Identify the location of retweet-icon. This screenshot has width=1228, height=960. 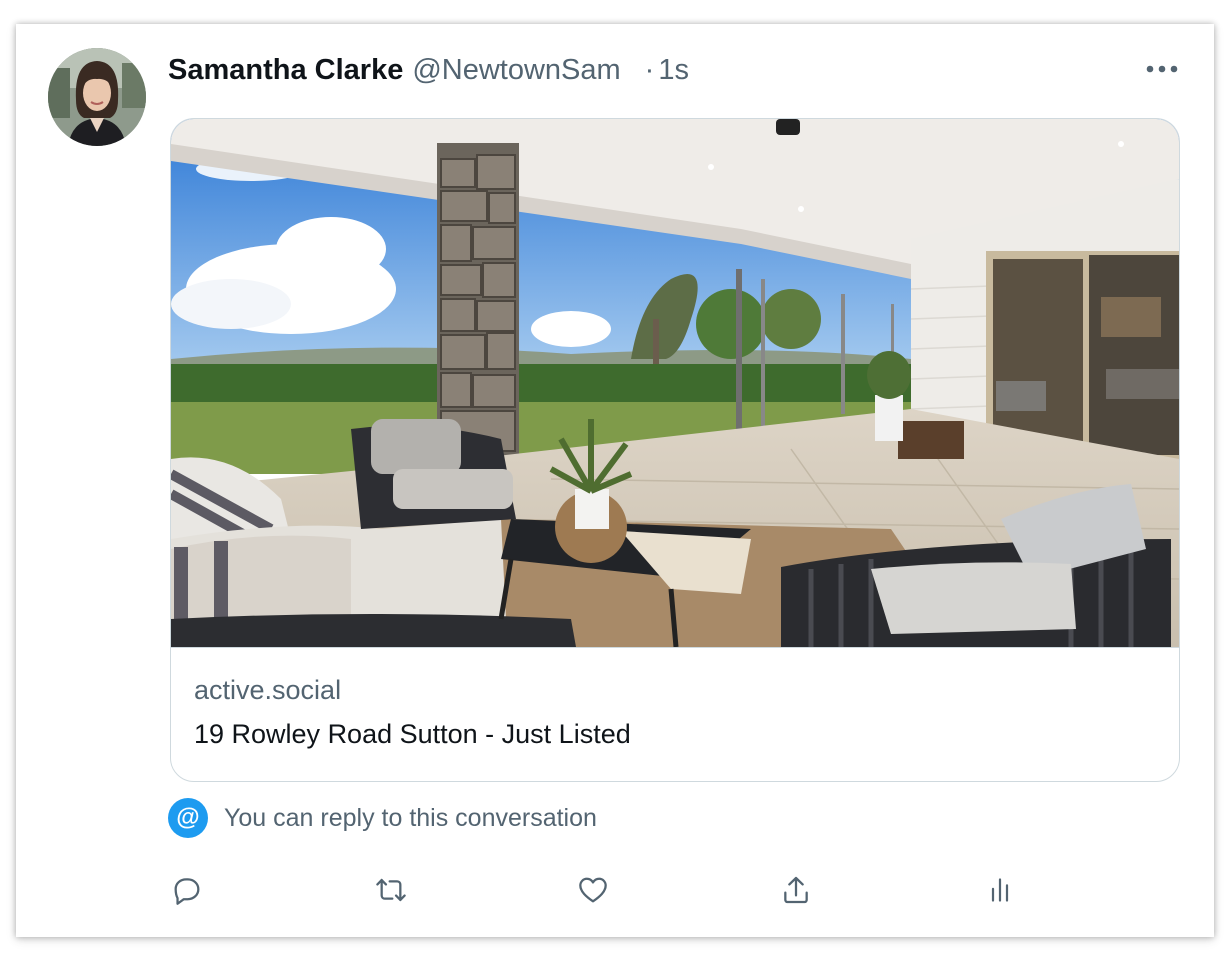
(391, 890).